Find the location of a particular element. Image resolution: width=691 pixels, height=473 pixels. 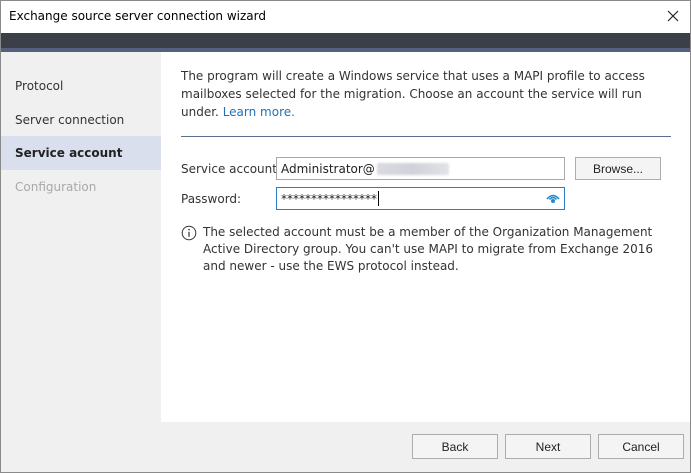

redacted-domain is located at coordinates (412, 168).